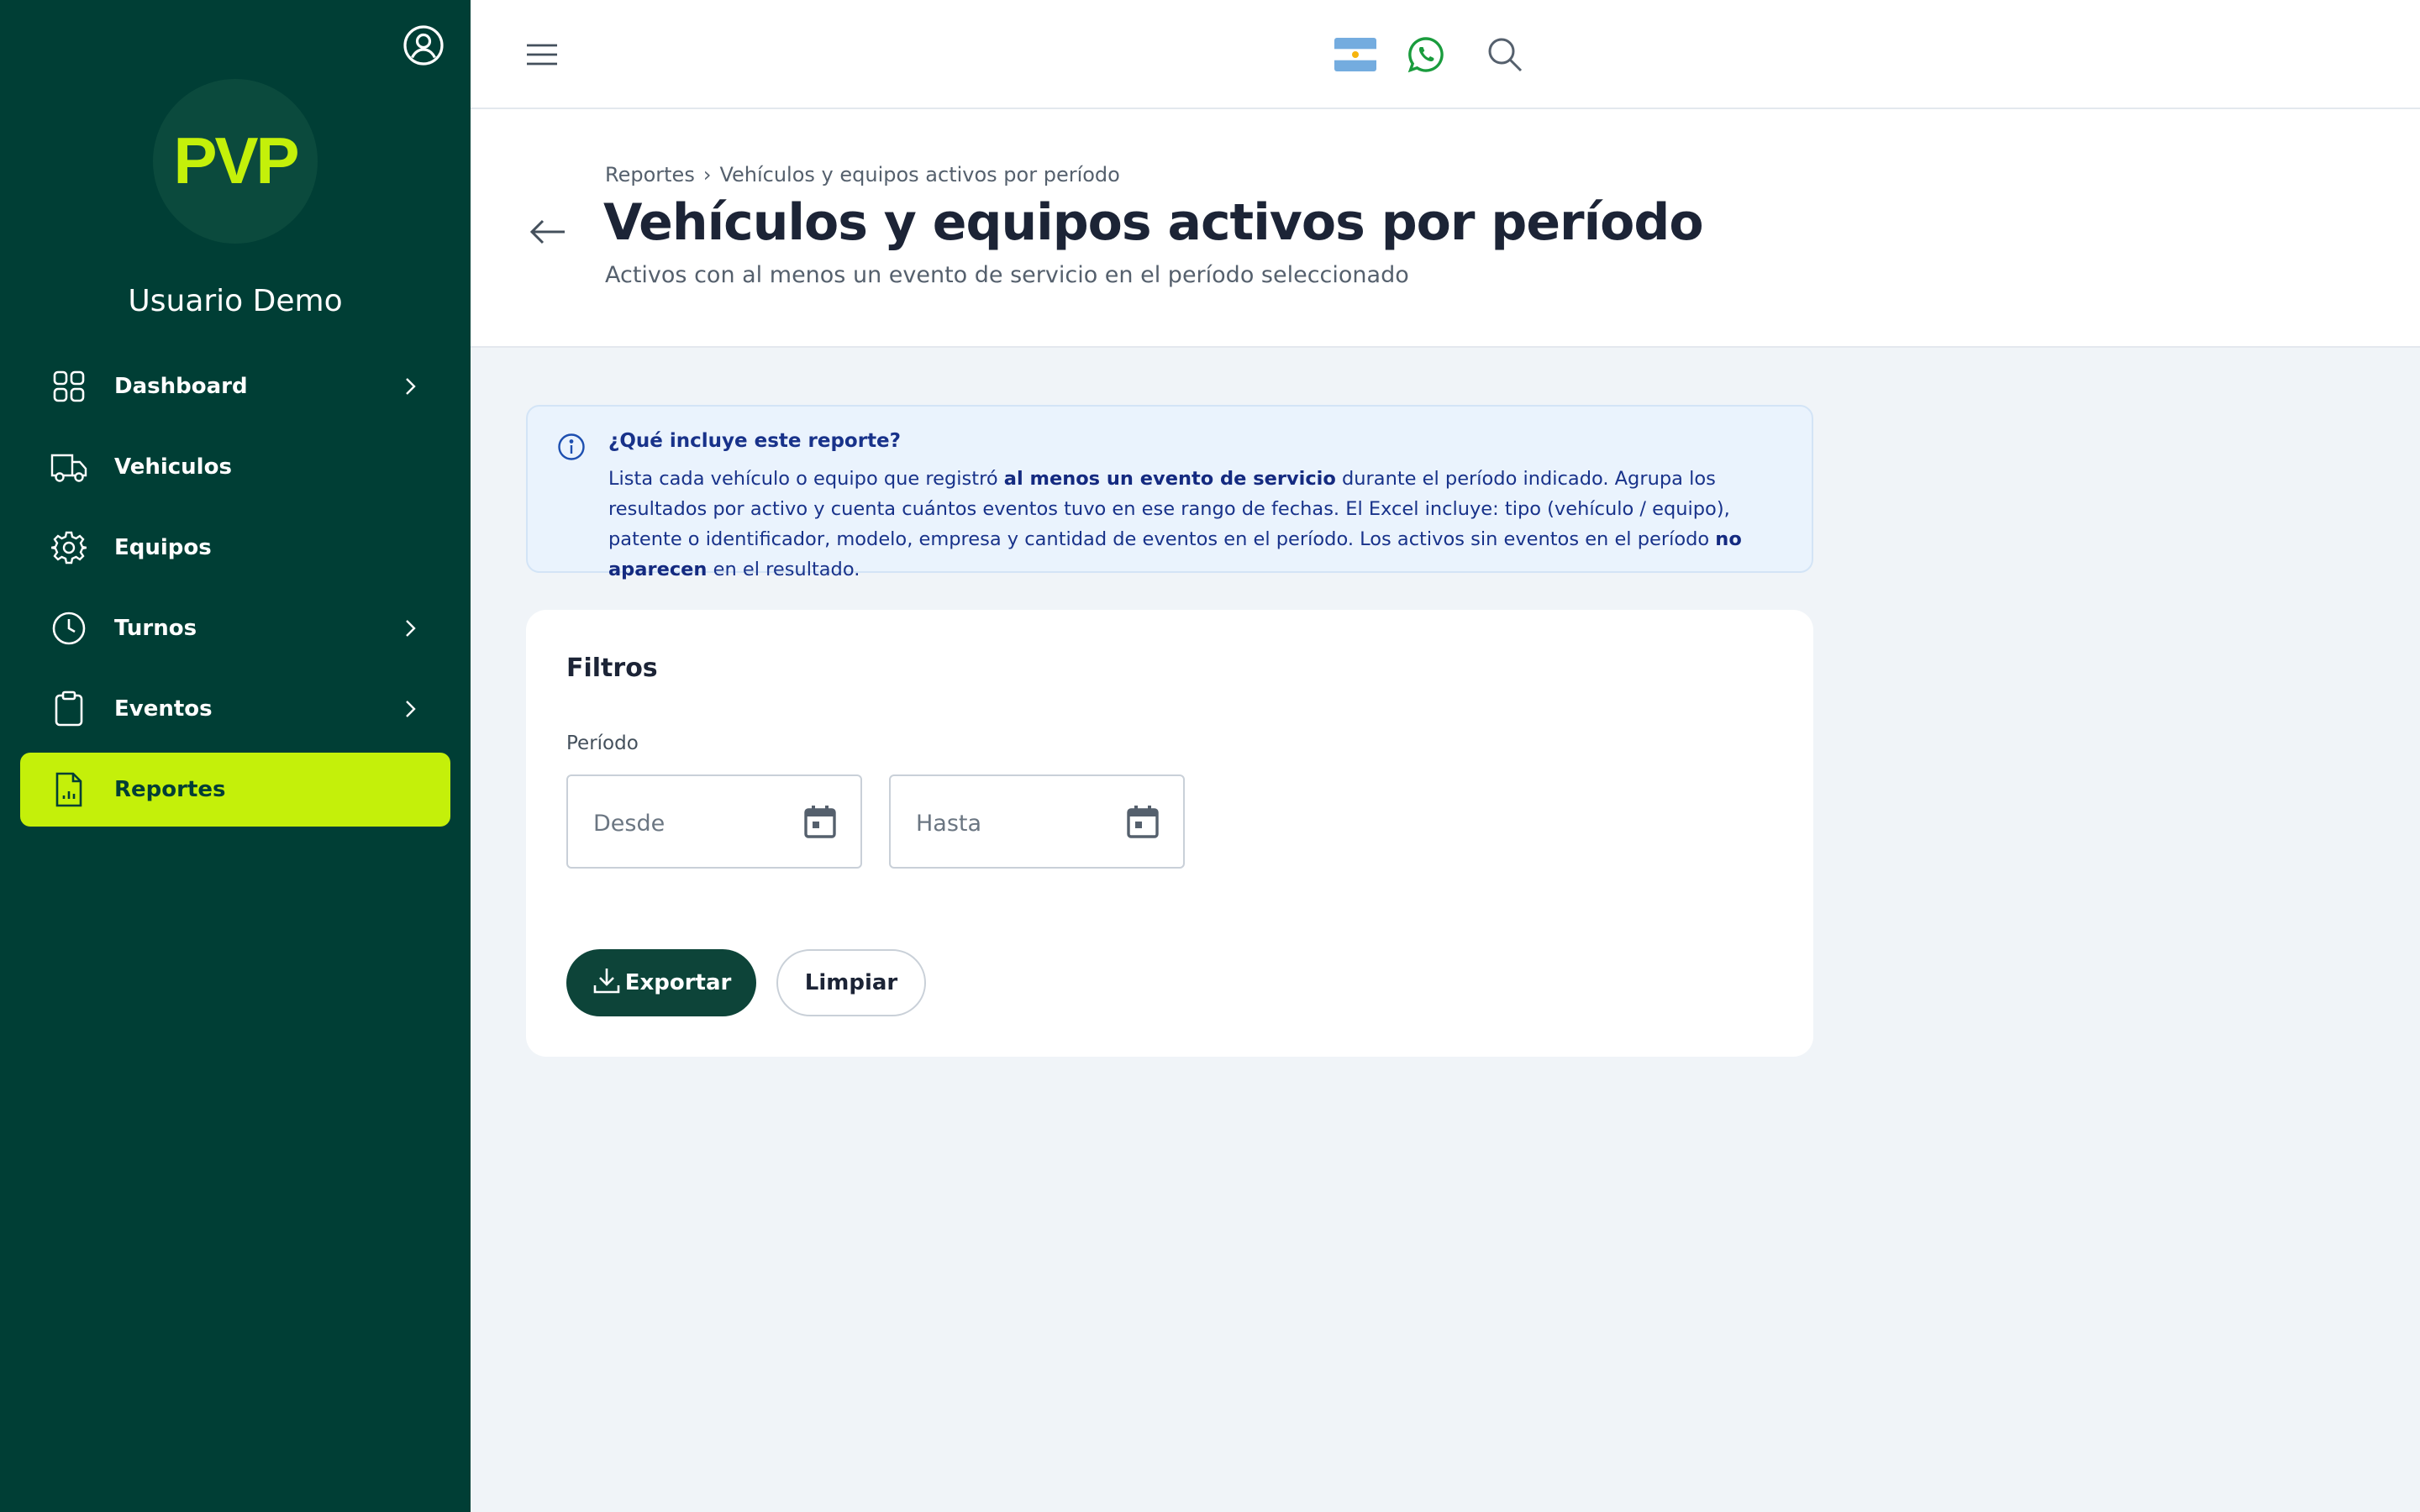  Describe the element at coordinates (235, 790) in the screenshot. I see `sidebar-item-reportes: Reportes` at that location.